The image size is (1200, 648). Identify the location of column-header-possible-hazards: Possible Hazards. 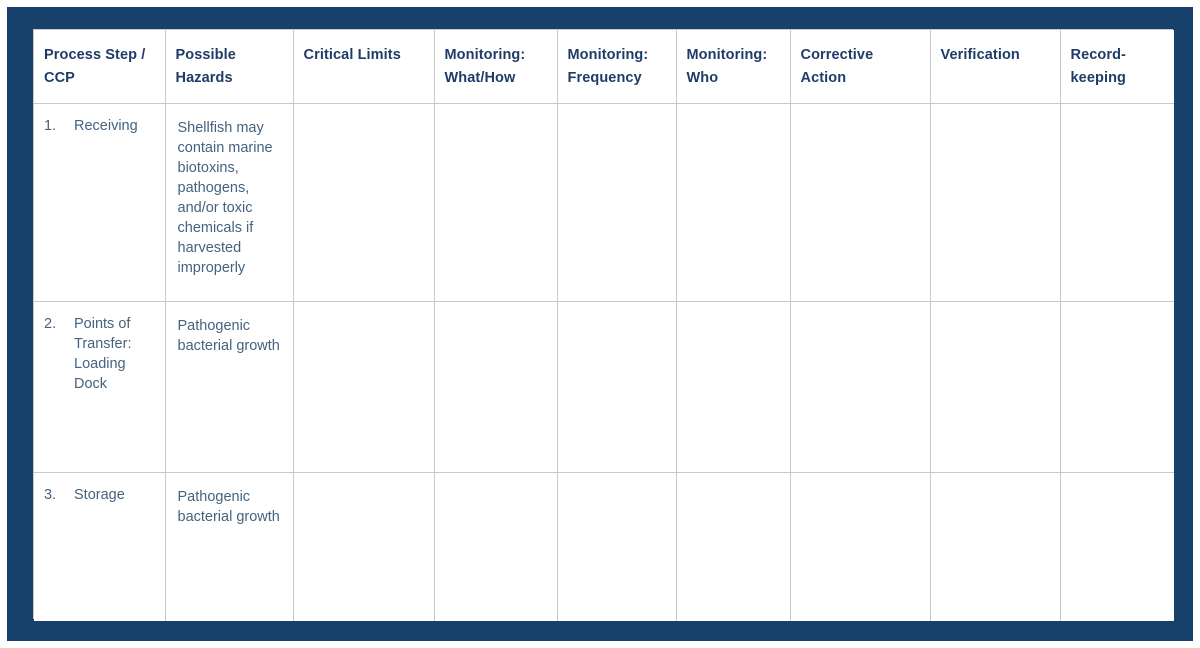
(229, 67).